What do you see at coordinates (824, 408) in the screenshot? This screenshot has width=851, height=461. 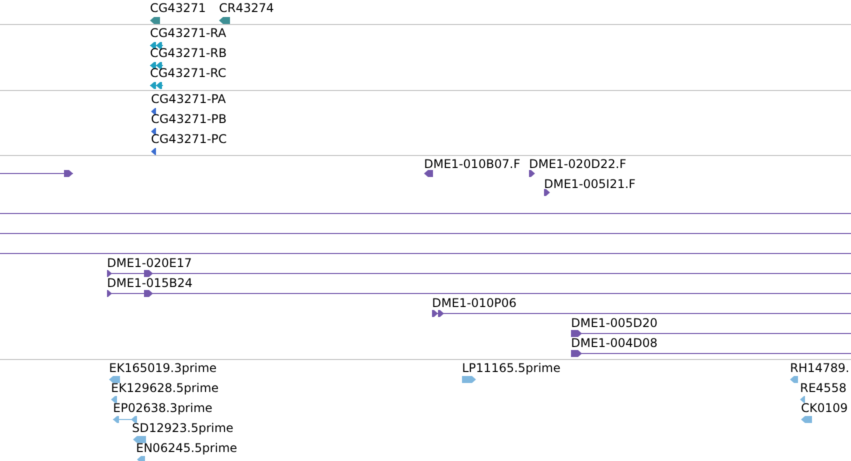 I see `feature-label: CK0109` at bounding box center [824, 408].